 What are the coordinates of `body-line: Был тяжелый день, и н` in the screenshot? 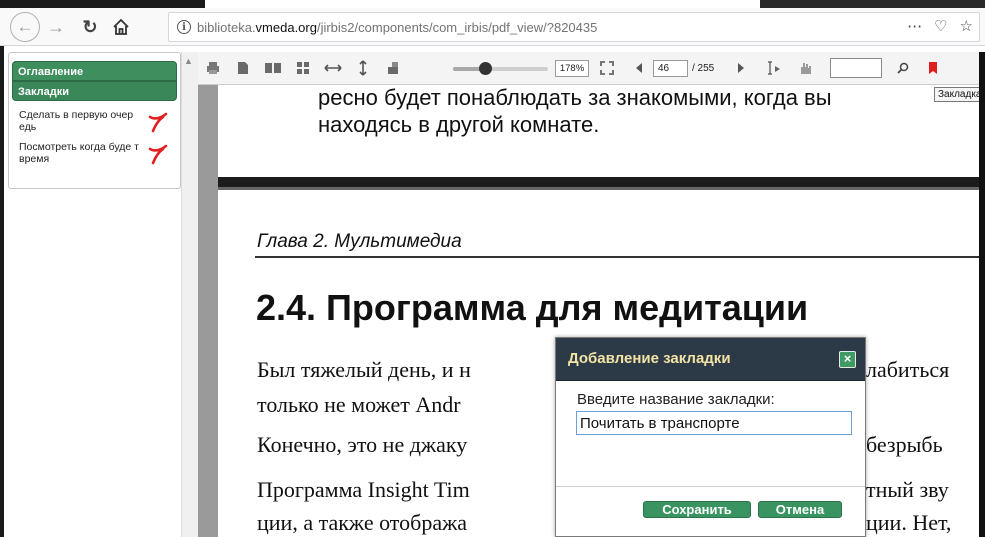 It's located at (364, 369).